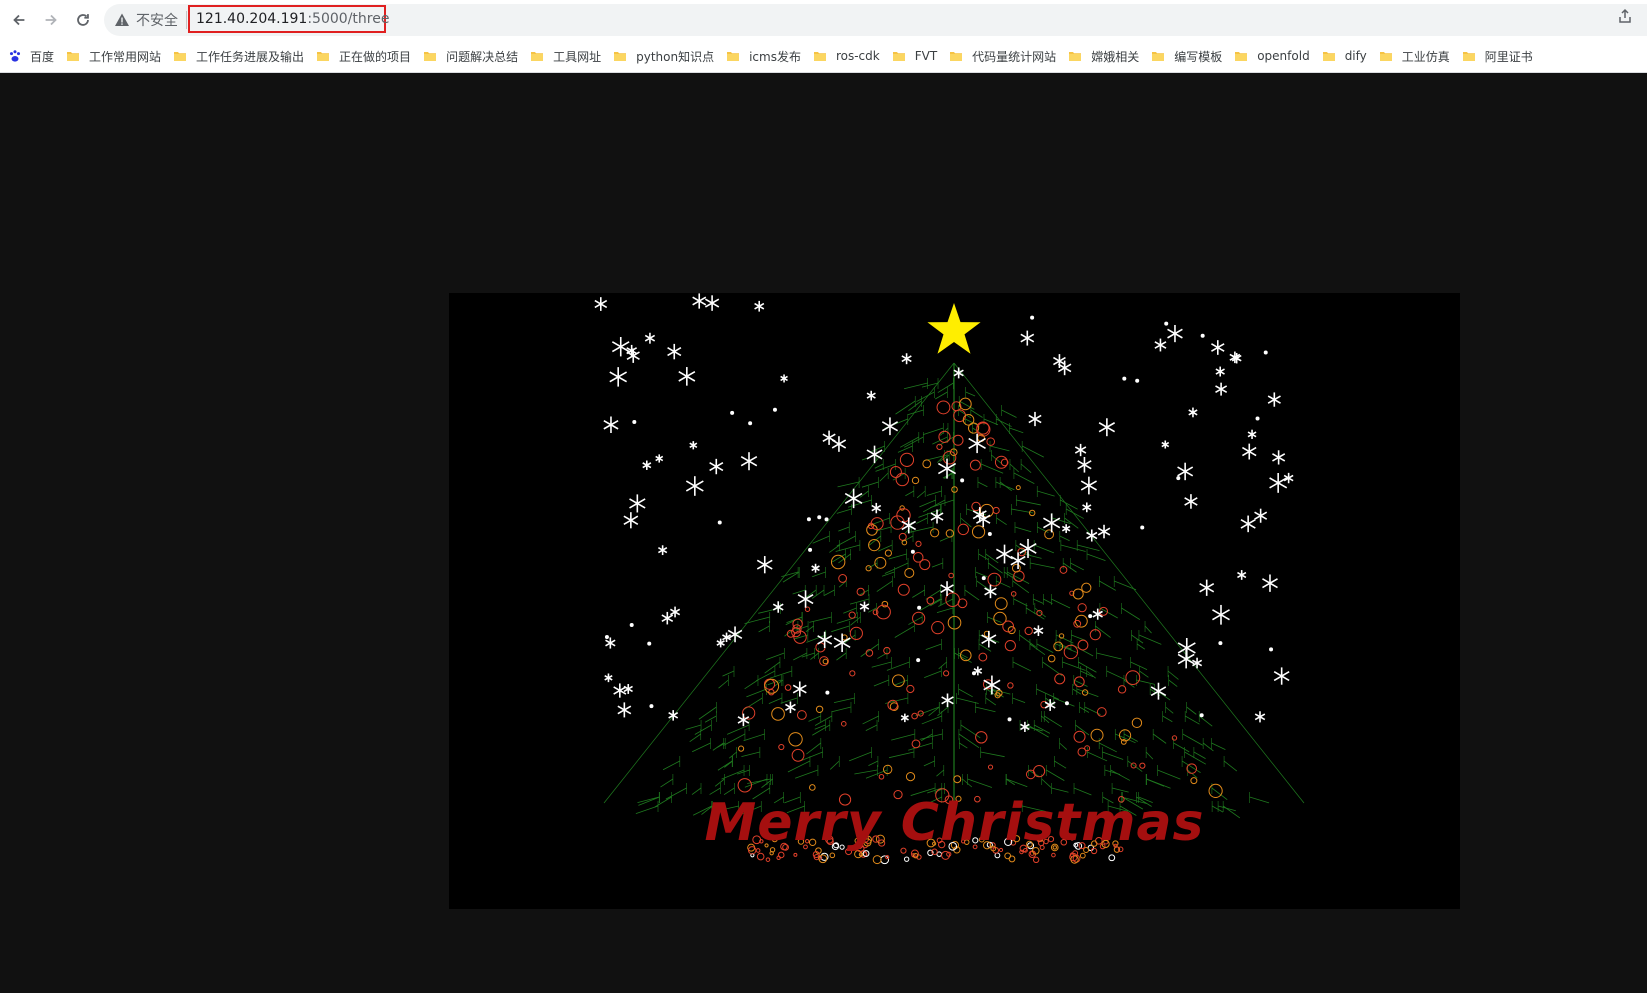  Describe the element at coordinates (1413, 56) in the screenshot. I see `bookmark-item: 工业仿真` at that location.